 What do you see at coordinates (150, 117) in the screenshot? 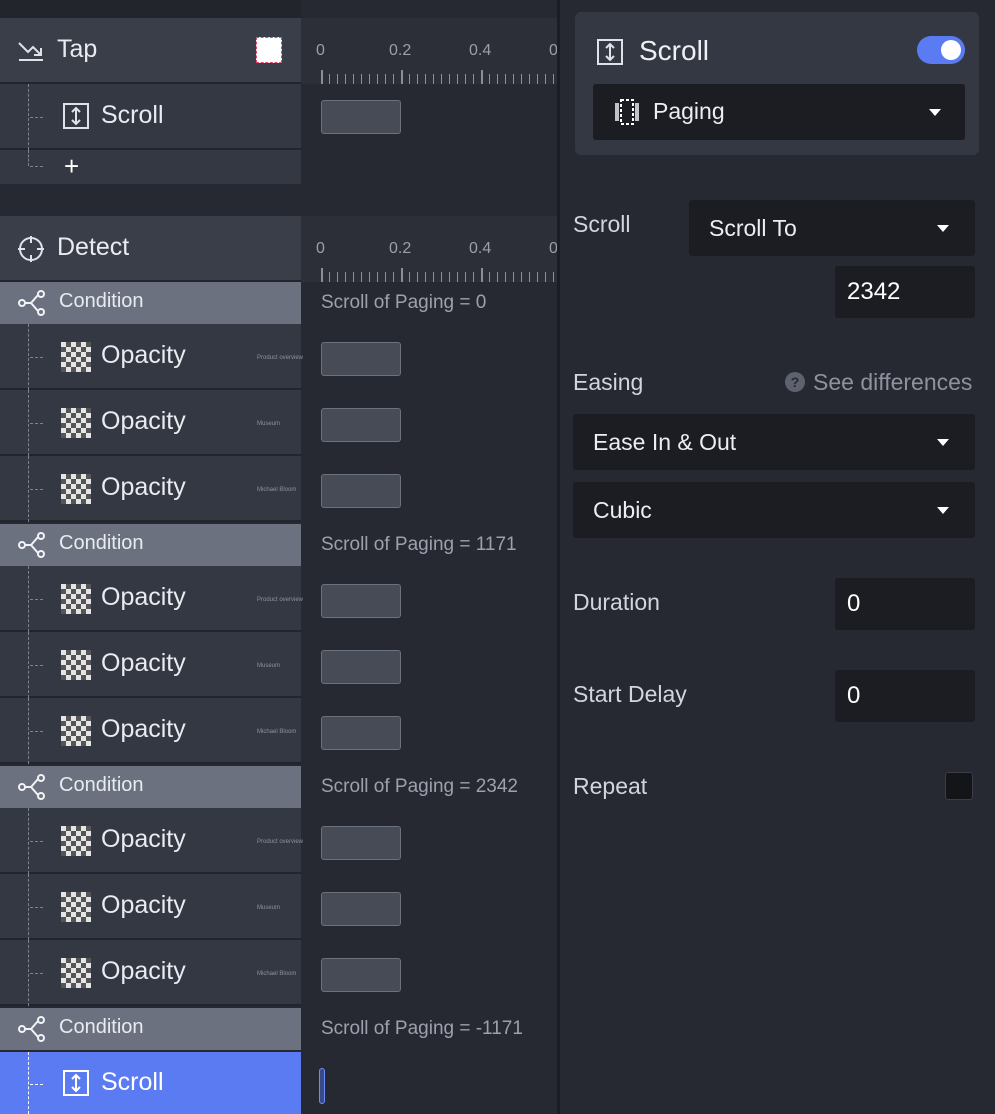
I see `tap-scroll-action-row: Scroll` at bounding box center [150, 117].